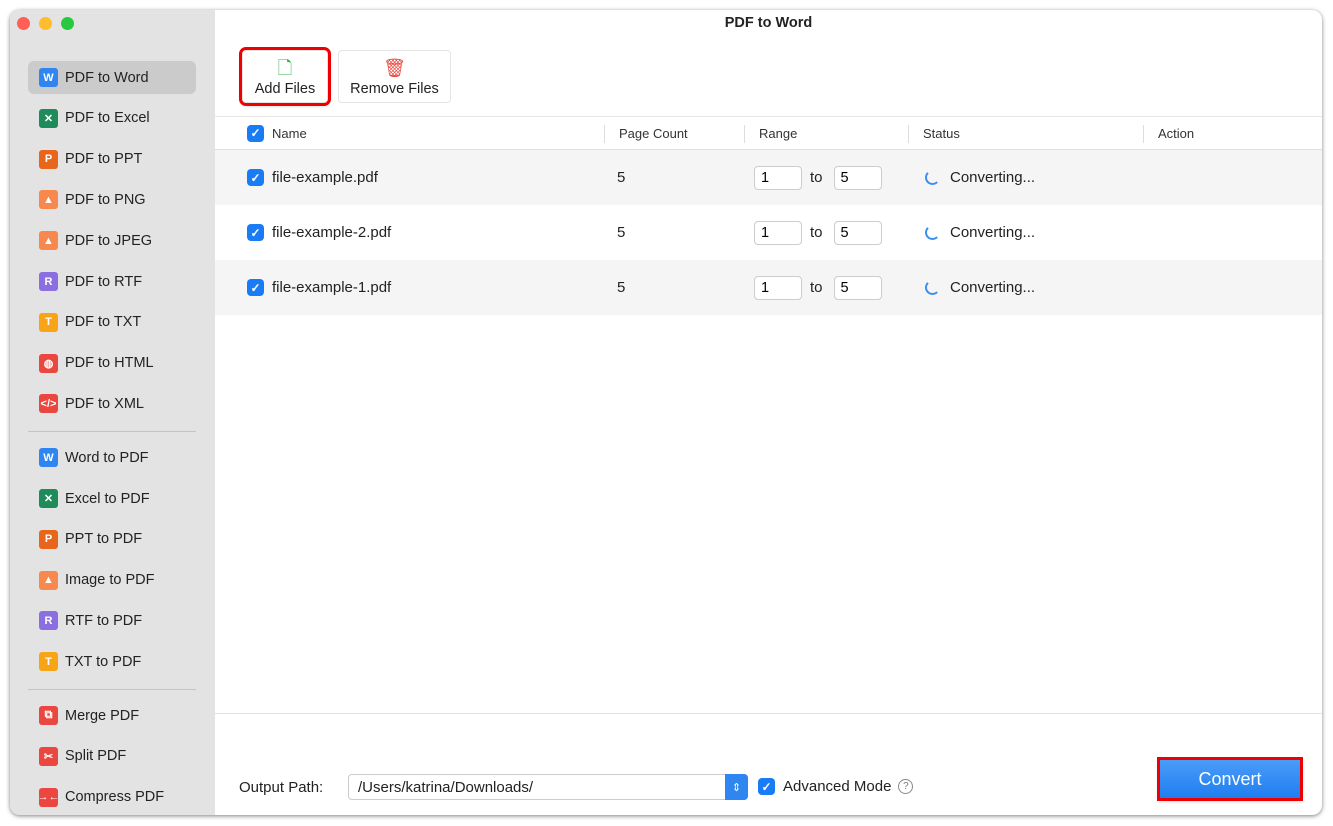  I want to click on sidebar-item-label: PDF to PNG, so click(105, 199).